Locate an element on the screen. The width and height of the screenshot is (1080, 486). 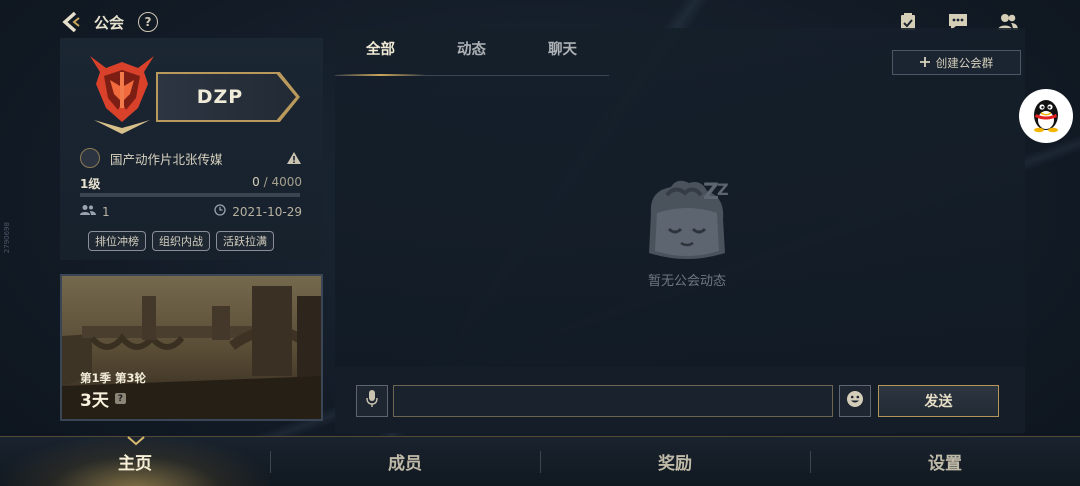
tab-updates: 动态 is located at coordinates (471, 51).